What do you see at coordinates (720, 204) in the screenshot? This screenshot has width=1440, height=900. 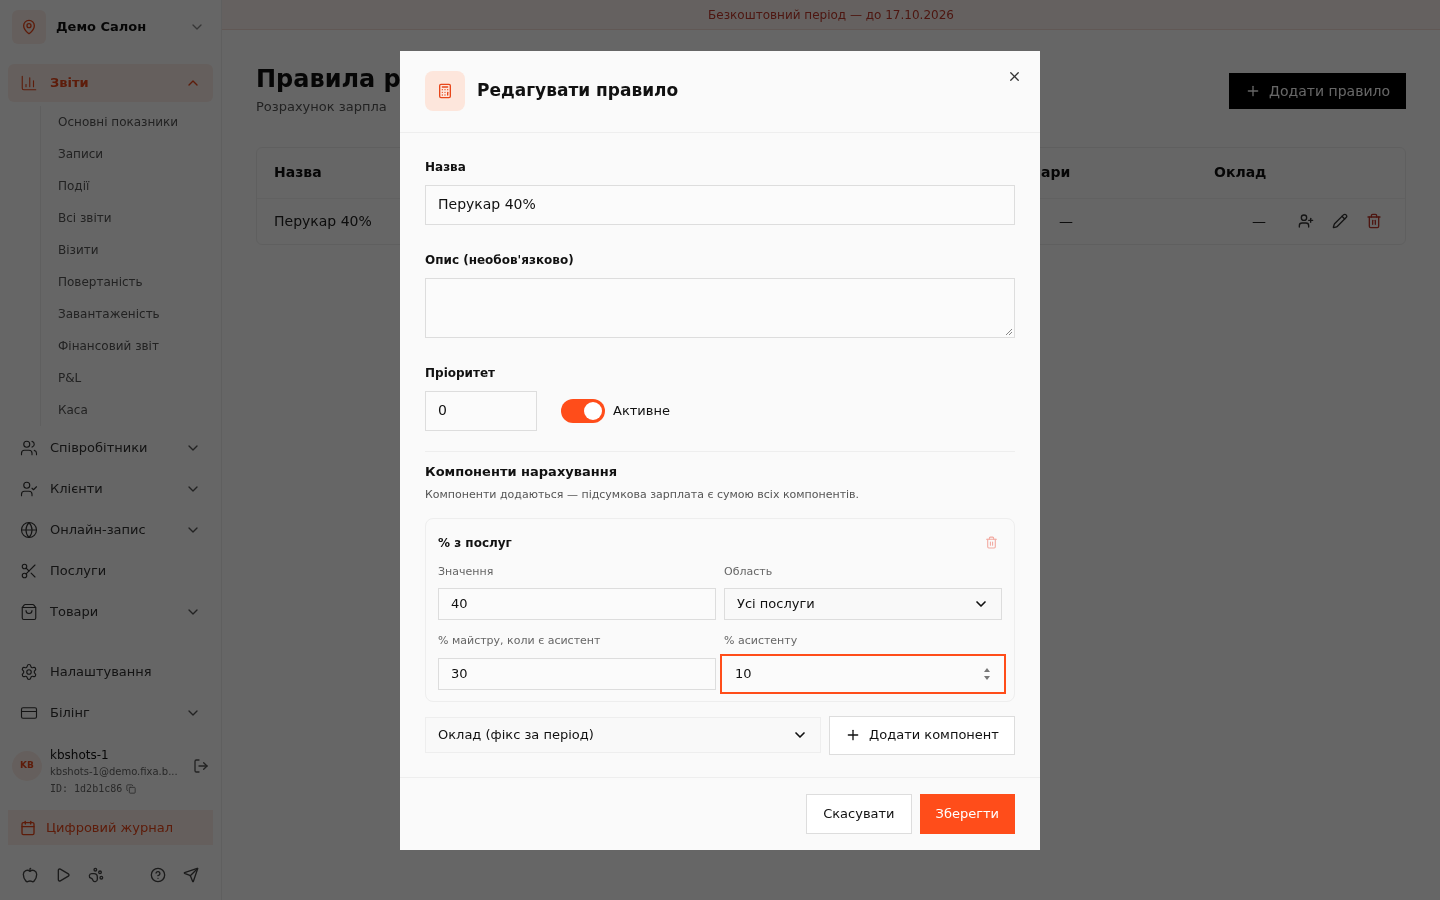 I see `name-field: Перукар 40%` at bounding box center [720, 204].